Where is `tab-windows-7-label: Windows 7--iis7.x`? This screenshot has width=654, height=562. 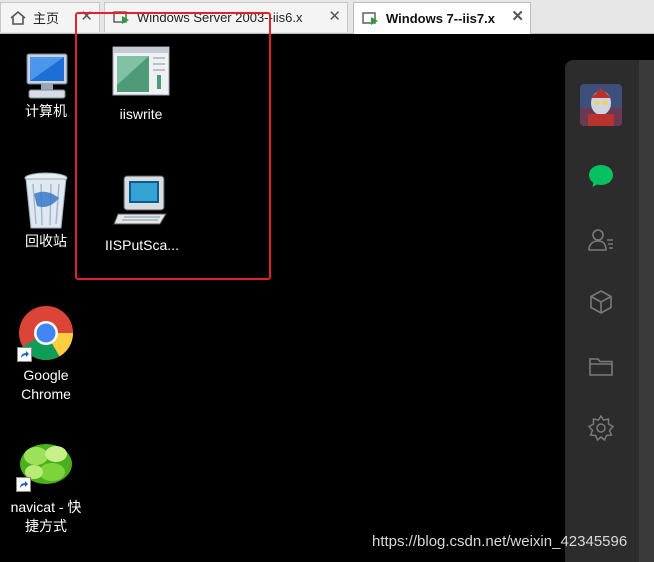
tab-windows-7-label: Windows 7--iis7.x is located at coordinates (440, 18).